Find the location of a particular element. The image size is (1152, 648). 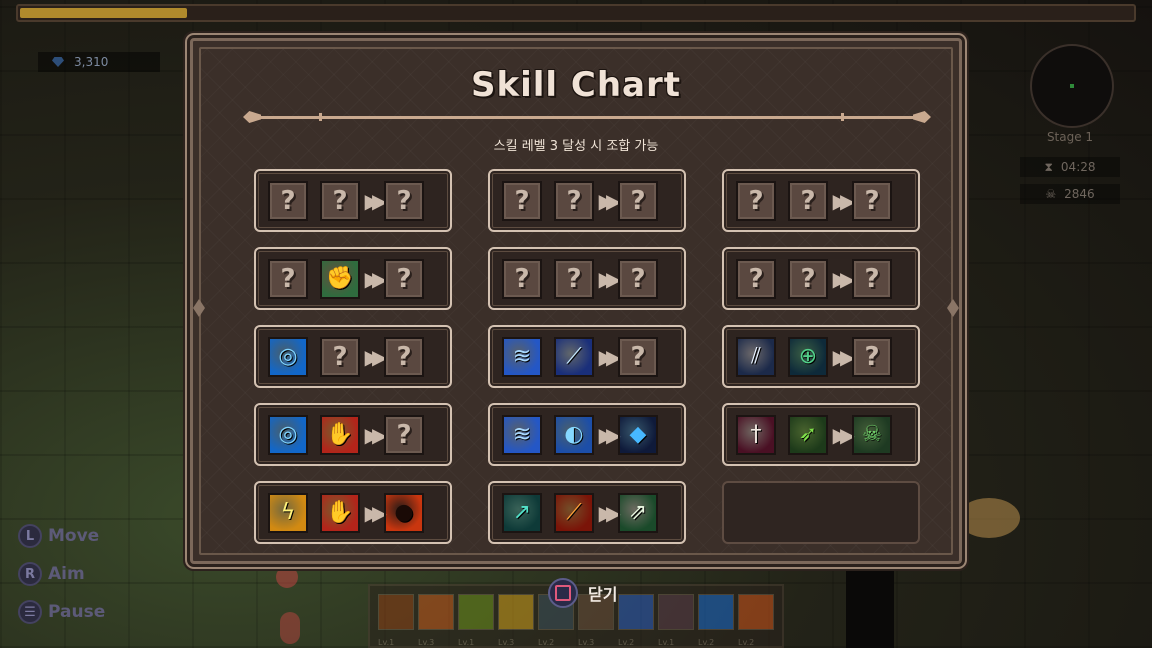

dagger-skill-slot: † is located at coordinates (756, 434).